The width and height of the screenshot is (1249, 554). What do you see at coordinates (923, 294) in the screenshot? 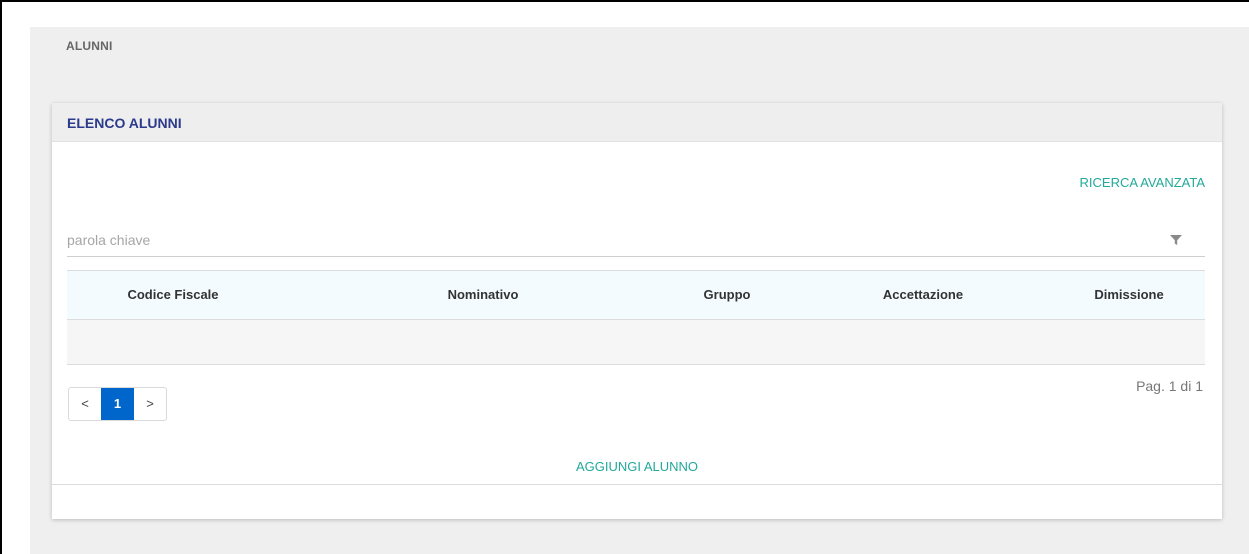
I see `column-header-accettazione: Accettazione` at bounding box center [923, 294].